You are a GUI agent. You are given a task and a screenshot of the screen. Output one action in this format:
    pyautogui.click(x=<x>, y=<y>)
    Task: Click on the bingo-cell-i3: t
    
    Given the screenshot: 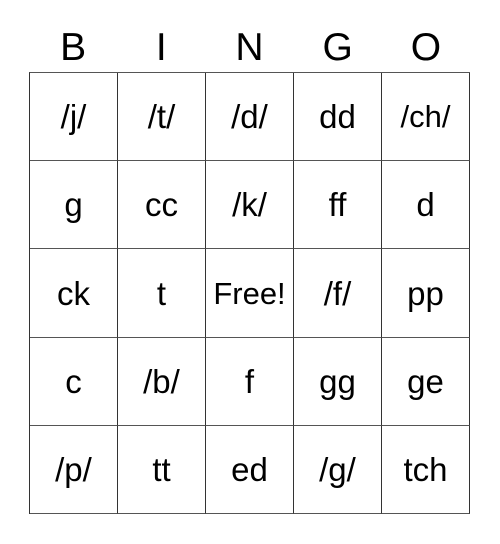 What is the action you would take?
    pyautogui.click(x=162, y=293)
    